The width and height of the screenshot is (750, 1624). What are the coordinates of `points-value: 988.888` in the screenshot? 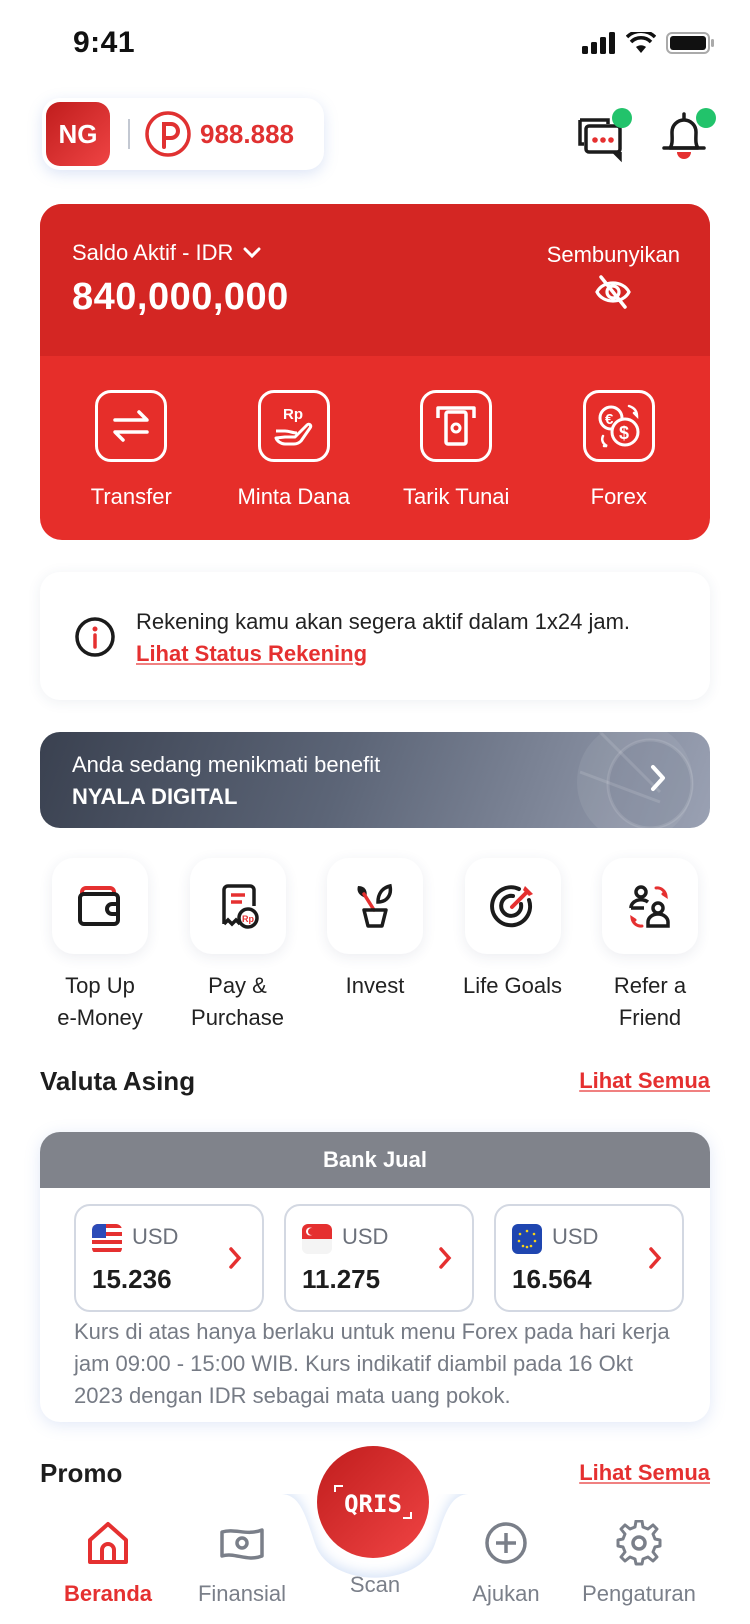 It's located at (247, 133).